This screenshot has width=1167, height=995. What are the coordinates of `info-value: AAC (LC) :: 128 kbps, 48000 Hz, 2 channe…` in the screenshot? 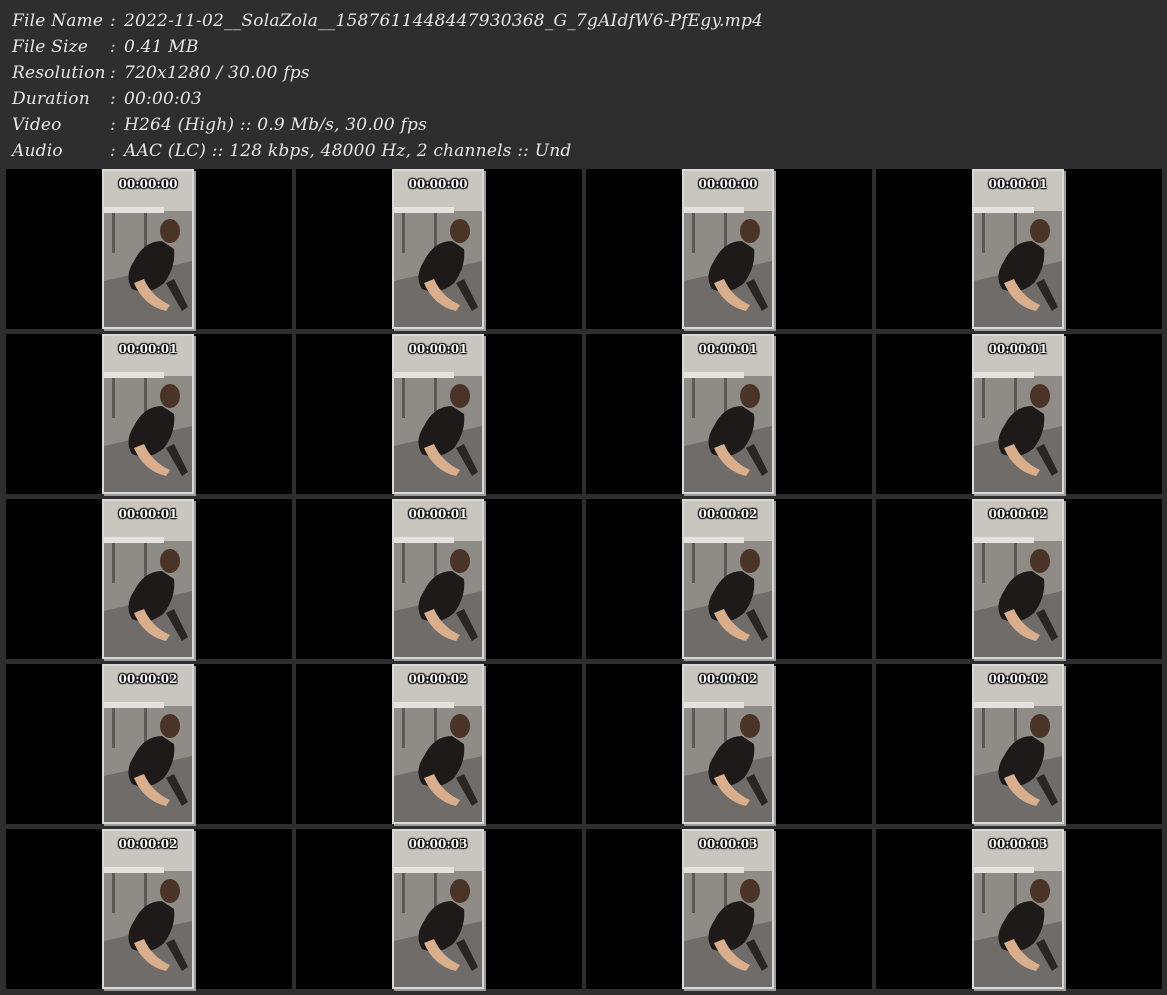 It's located at (348, 151).